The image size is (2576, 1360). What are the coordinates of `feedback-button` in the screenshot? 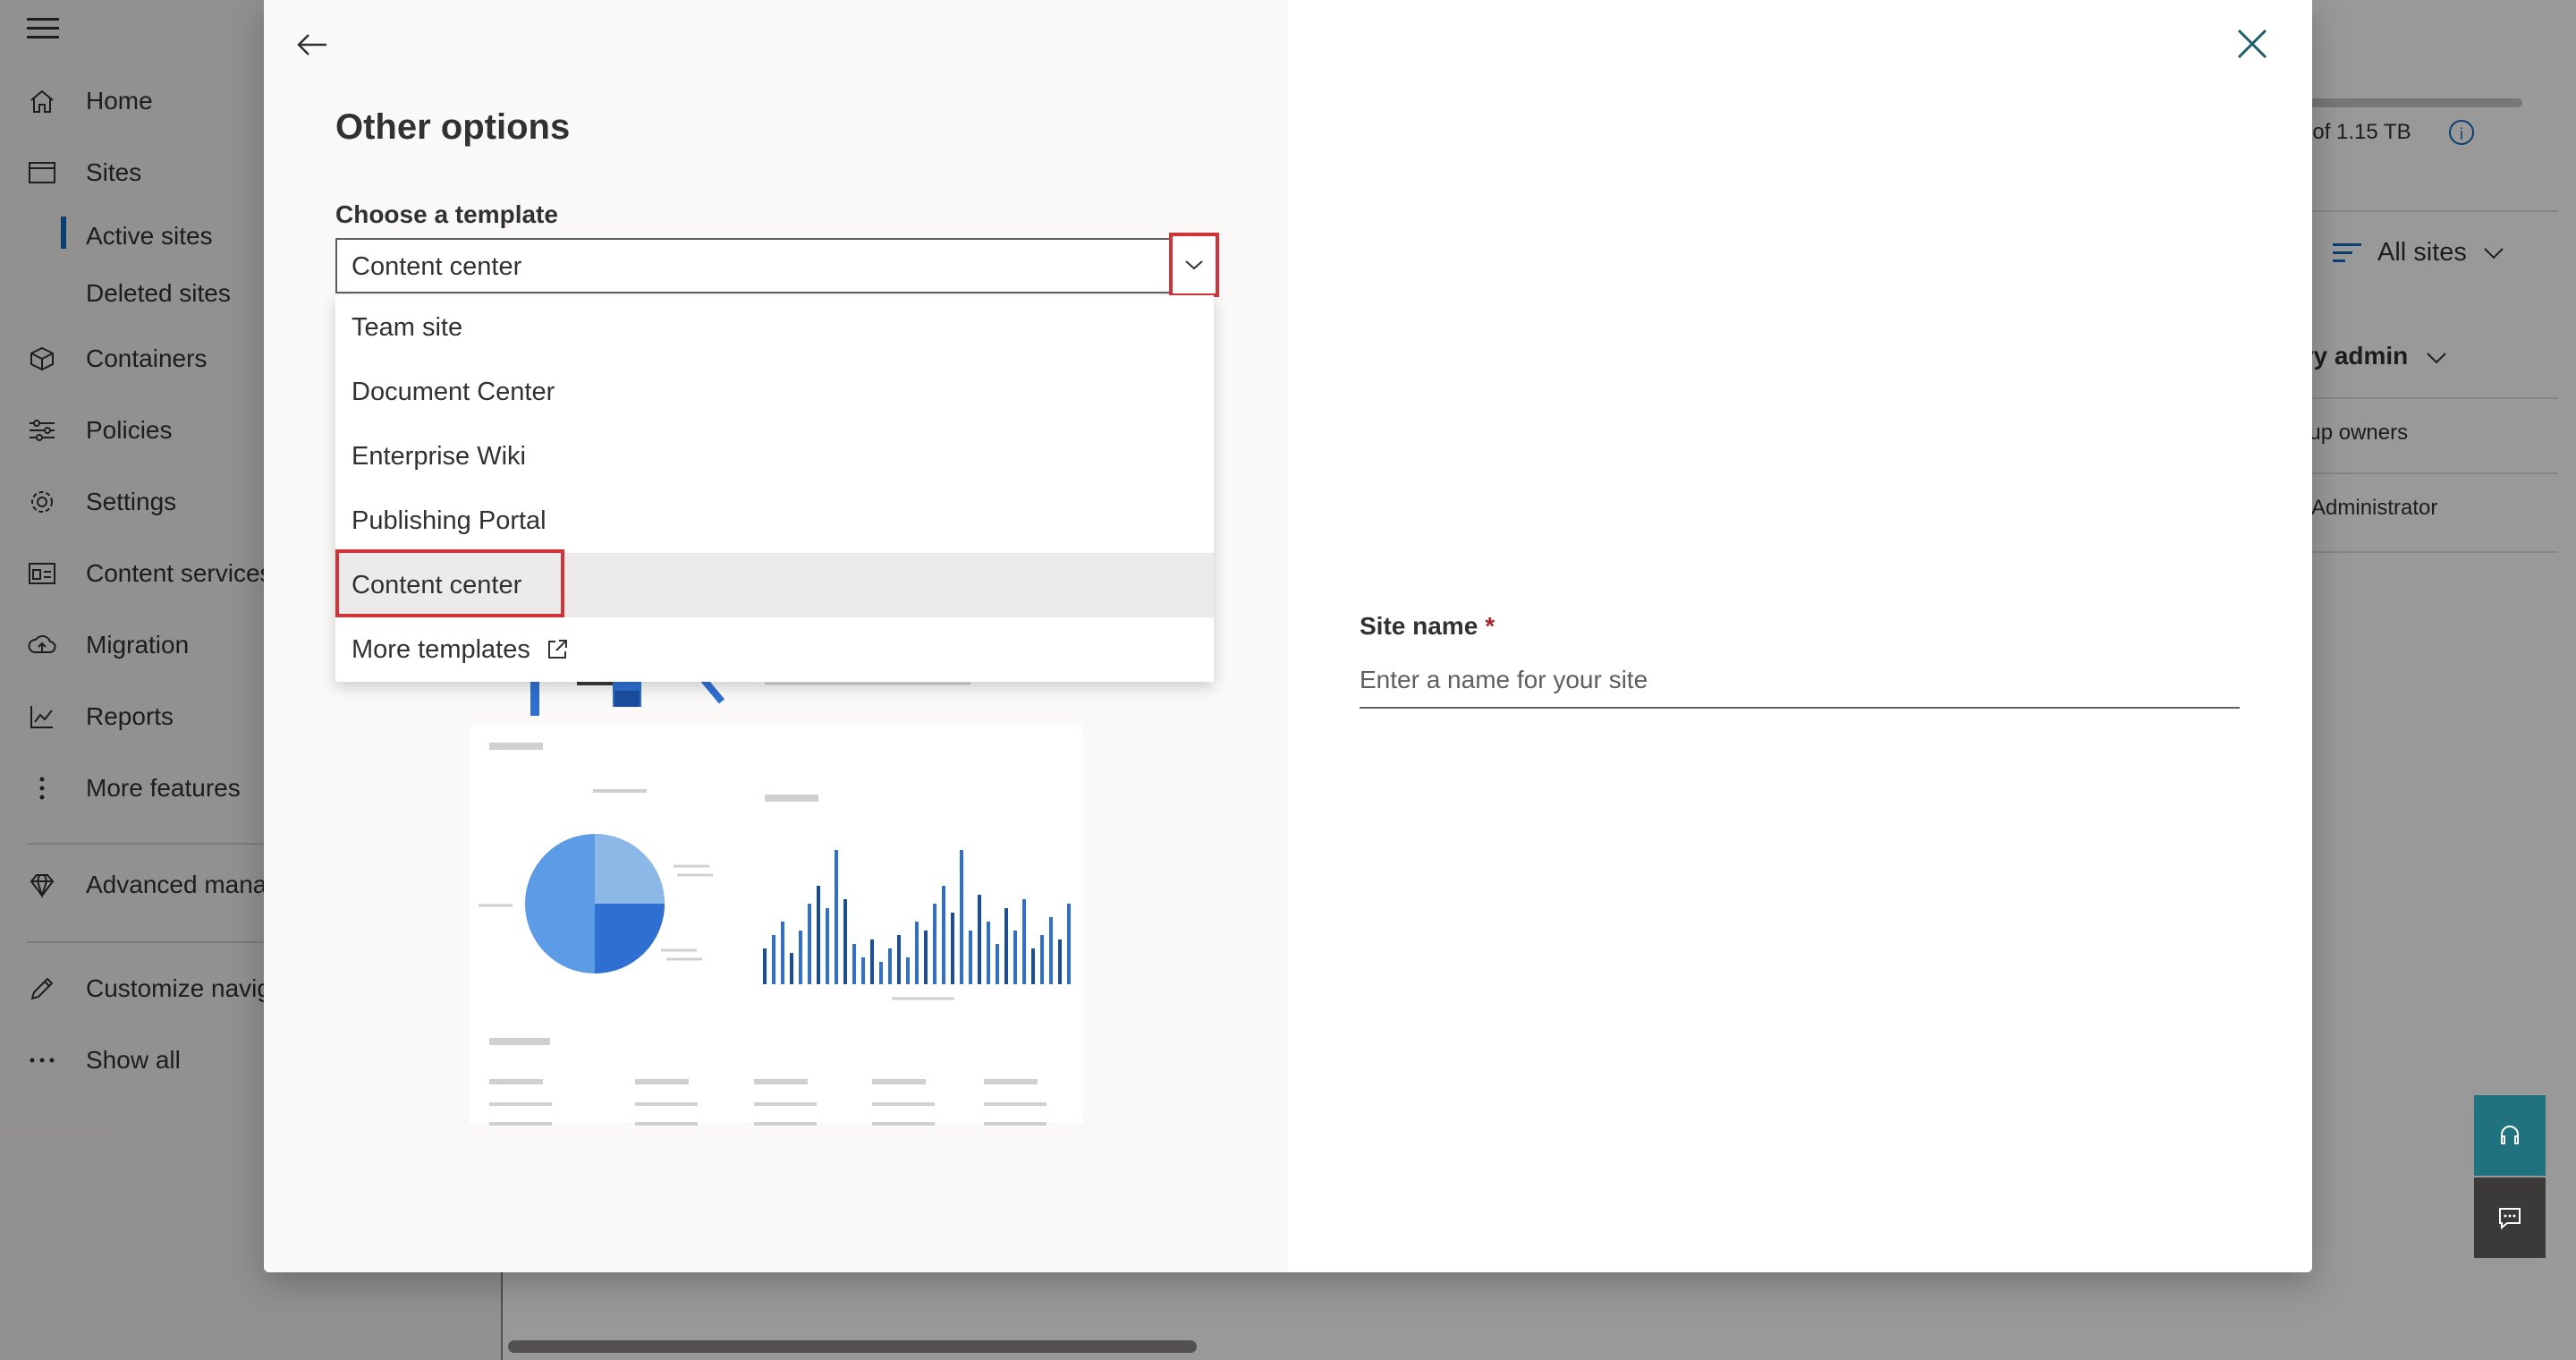 It's located at (2510, 1217).